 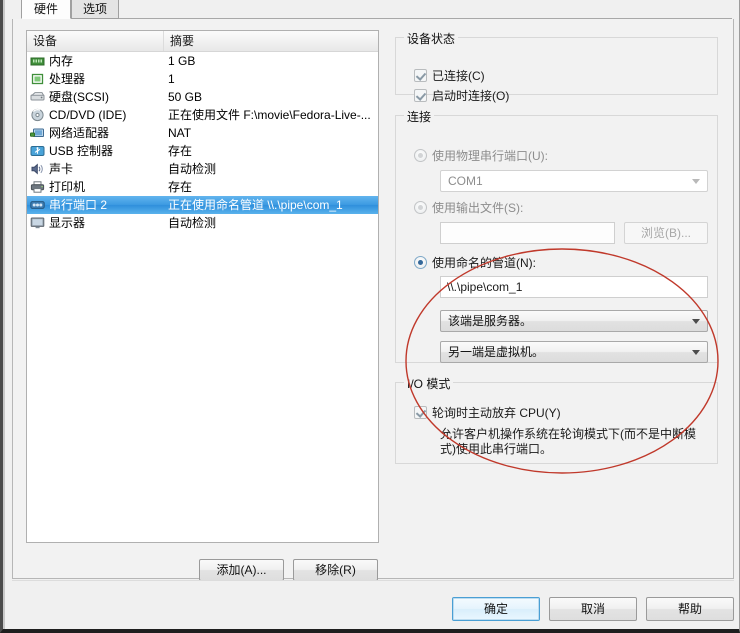 What do you see at coordinates (202, 133) in the screenshot?
I see `device-row: 网络适配器 NAT` at bounding box center [202, 133].